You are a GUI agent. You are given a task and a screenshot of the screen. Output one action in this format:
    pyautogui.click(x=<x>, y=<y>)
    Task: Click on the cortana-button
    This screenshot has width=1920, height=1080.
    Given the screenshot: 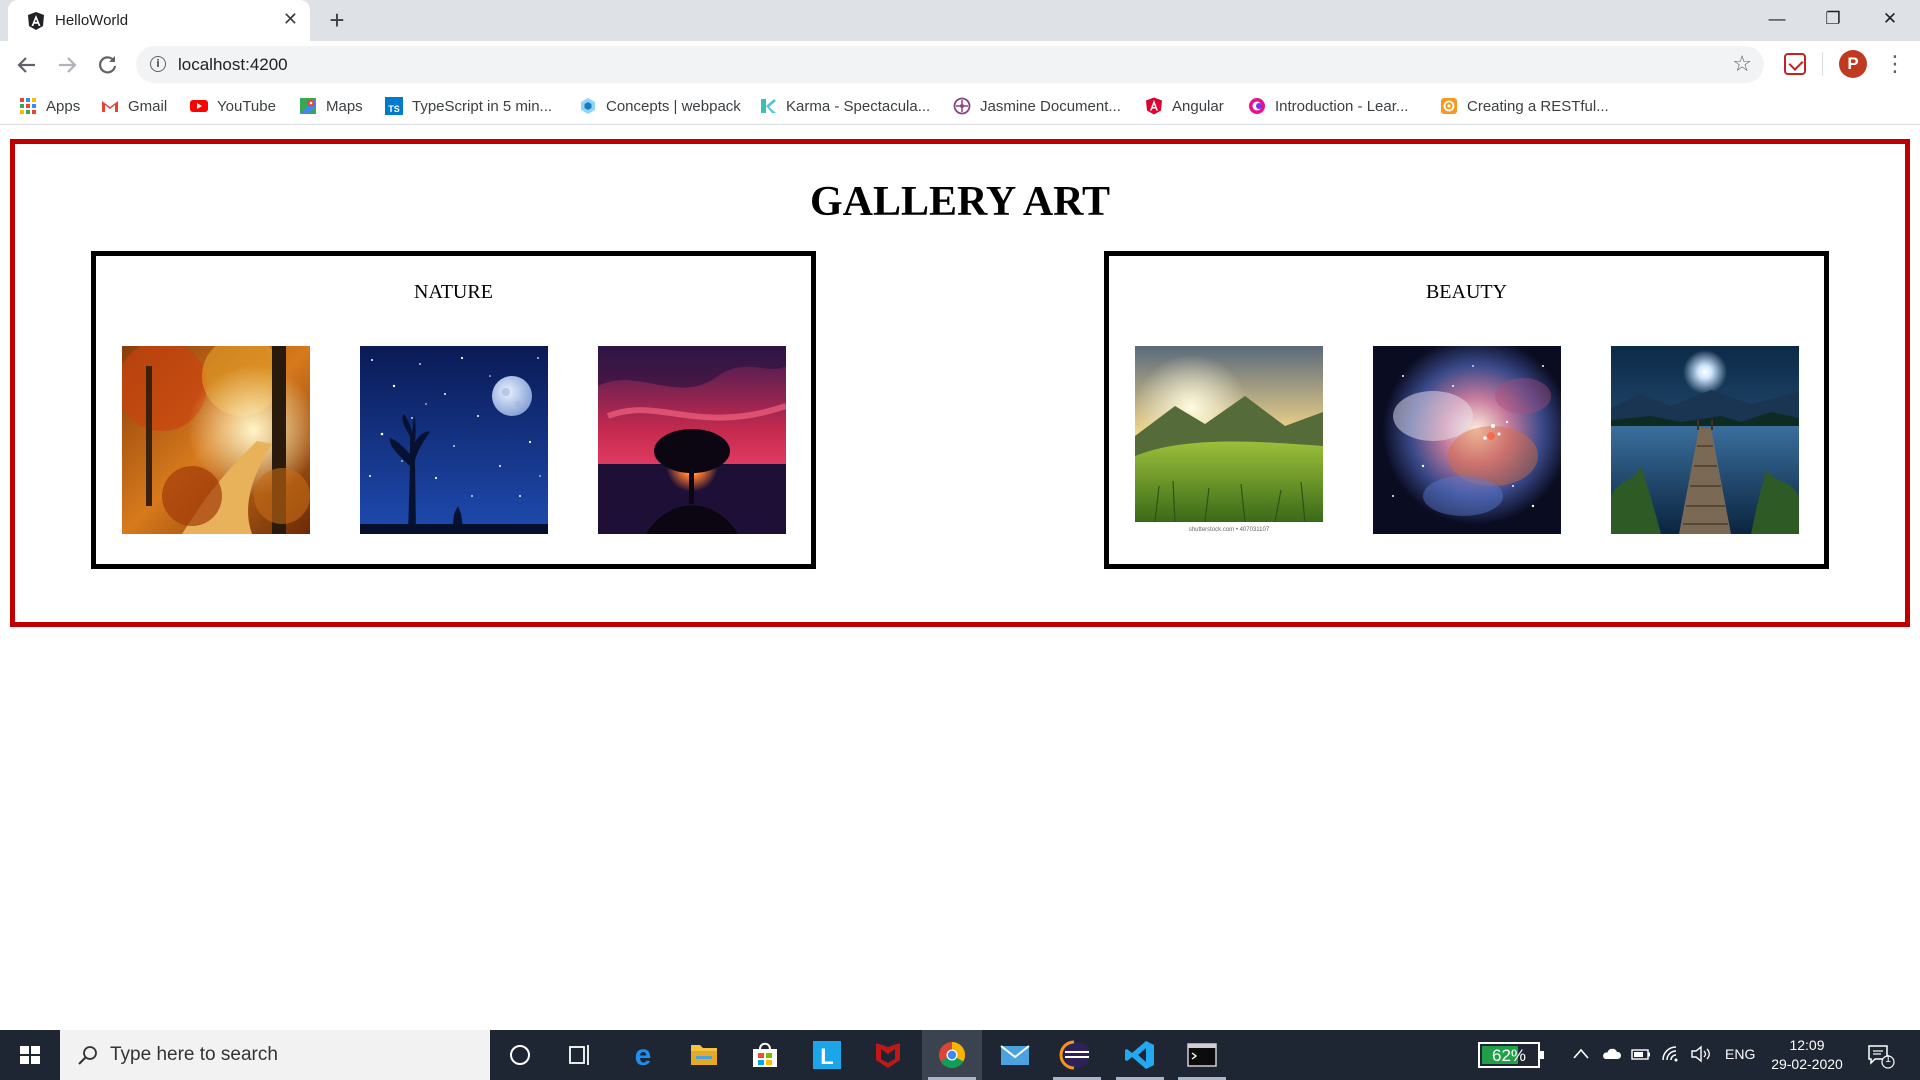 What is the action you would take?
    pyautogui.click(x=520, y=1055)
    